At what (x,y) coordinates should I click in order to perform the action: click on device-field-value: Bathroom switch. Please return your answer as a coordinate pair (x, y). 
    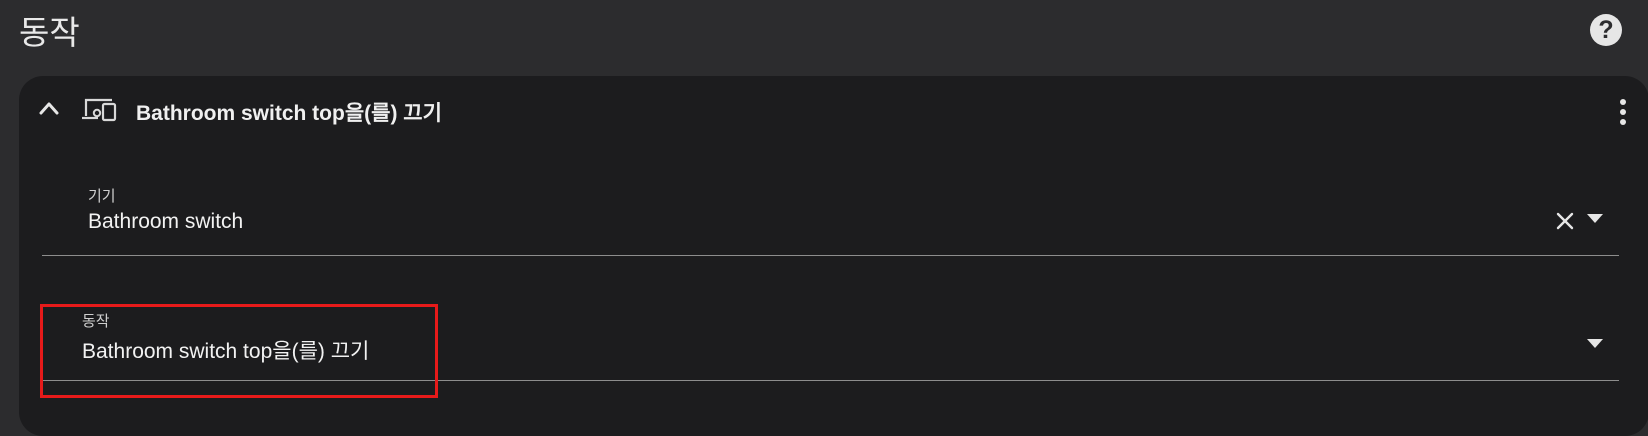
    Looking at the image, I should click on (166, 221).